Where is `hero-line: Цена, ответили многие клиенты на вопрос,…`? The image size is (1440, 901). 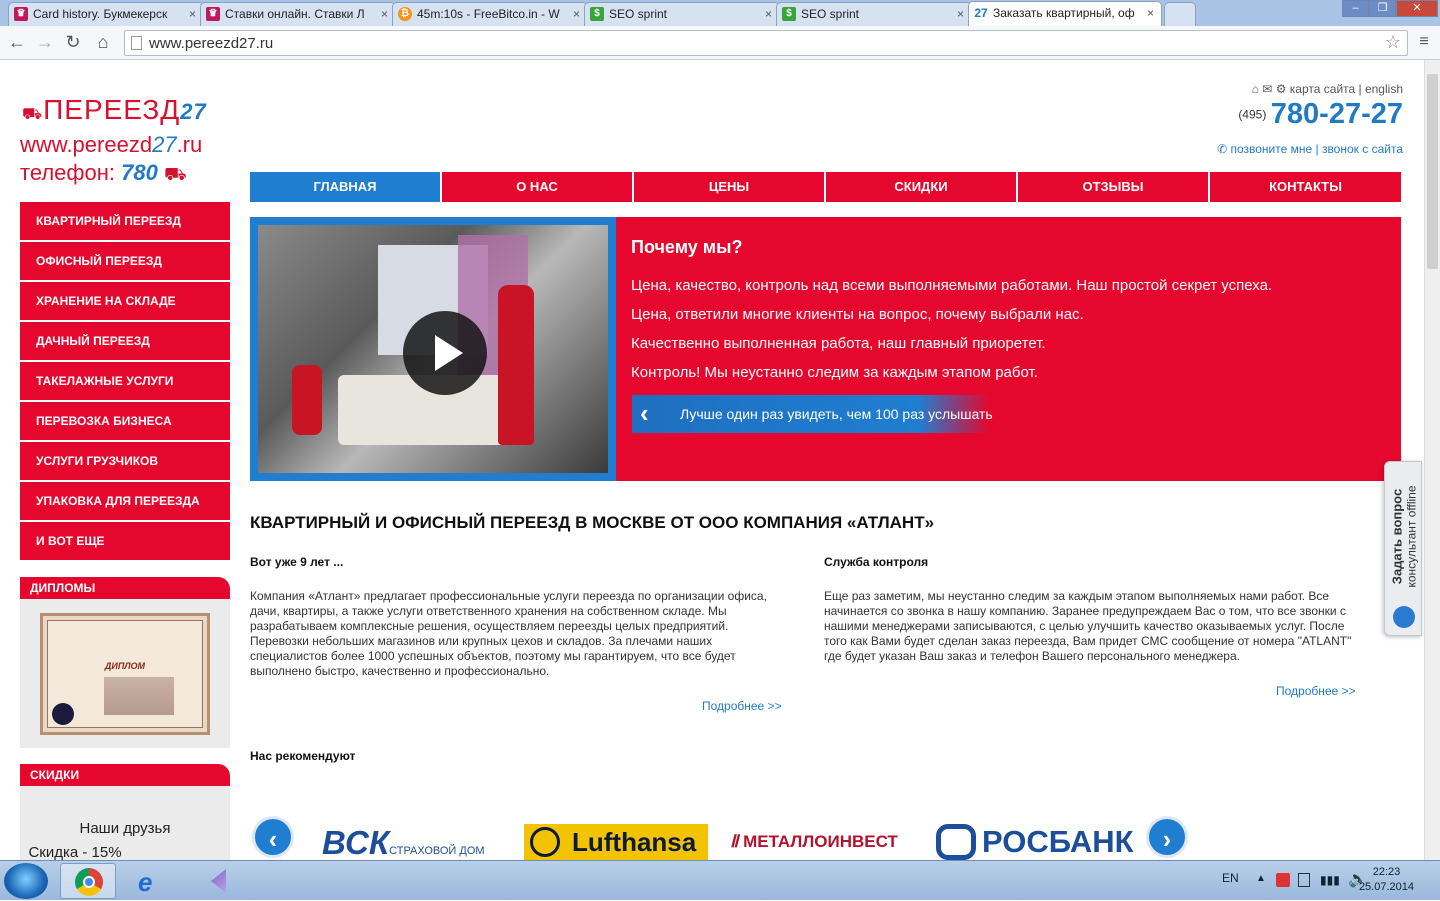 hero-line: Цена, ответили многие клиенты на вопрос,… is located at coordinates (857, 314).